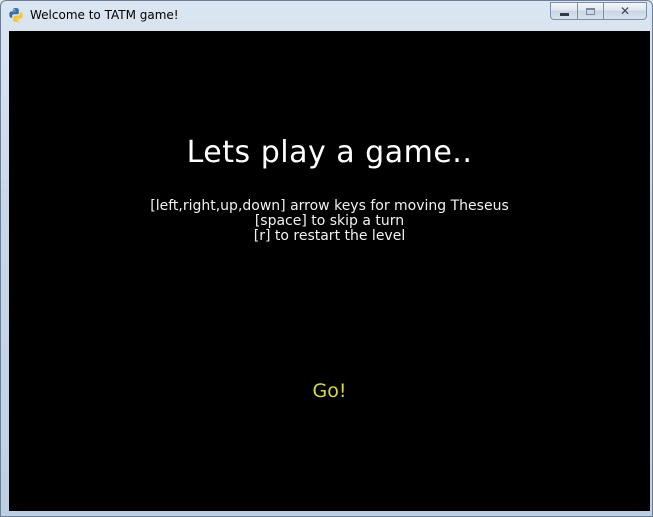 This screenshot has width=653, height=517. I want to click on close-button: ✕, so click(625, 11).